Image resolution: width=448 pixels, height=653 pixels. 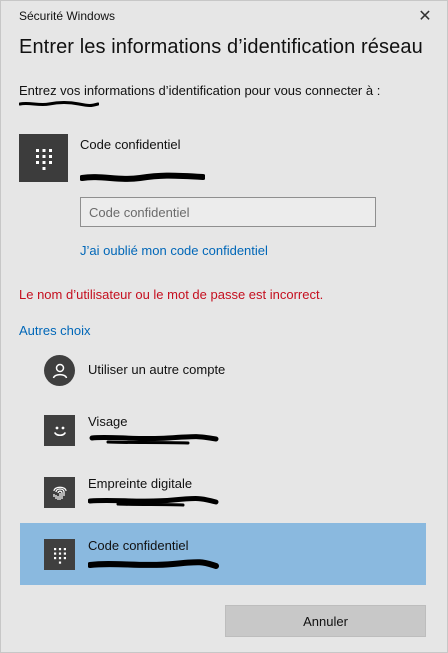 I want to click on close-icon: ✕, so click(x=425, y=16).